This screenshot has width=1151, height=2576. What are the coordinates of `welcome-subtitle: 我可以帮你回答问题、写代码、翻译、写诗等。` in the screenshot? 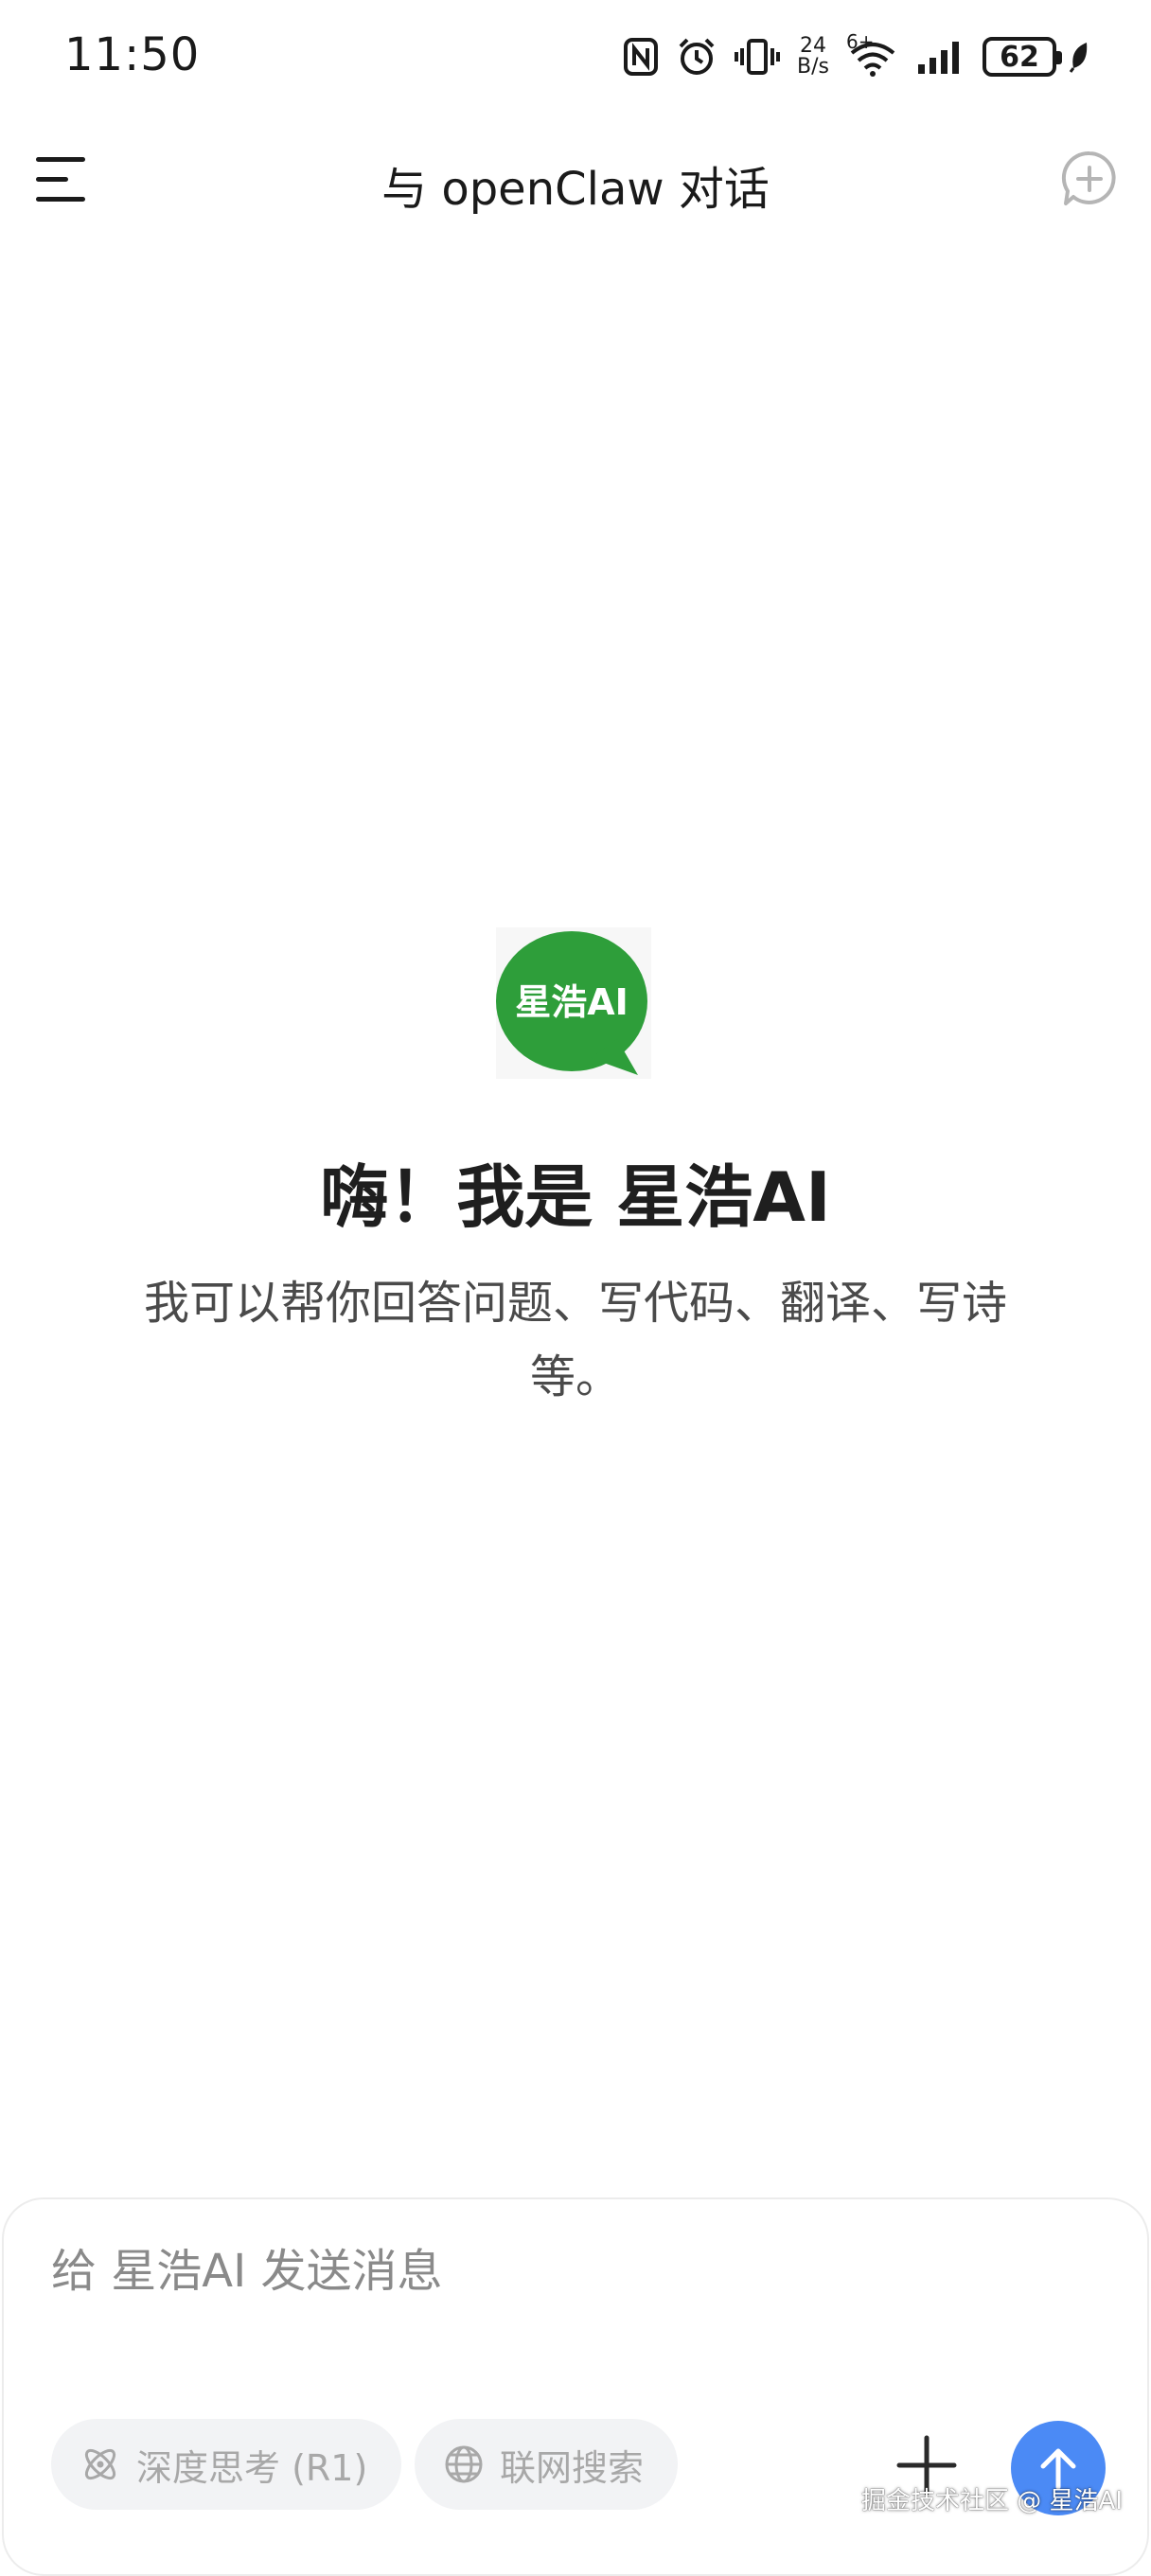 It's located at (575, 1340).